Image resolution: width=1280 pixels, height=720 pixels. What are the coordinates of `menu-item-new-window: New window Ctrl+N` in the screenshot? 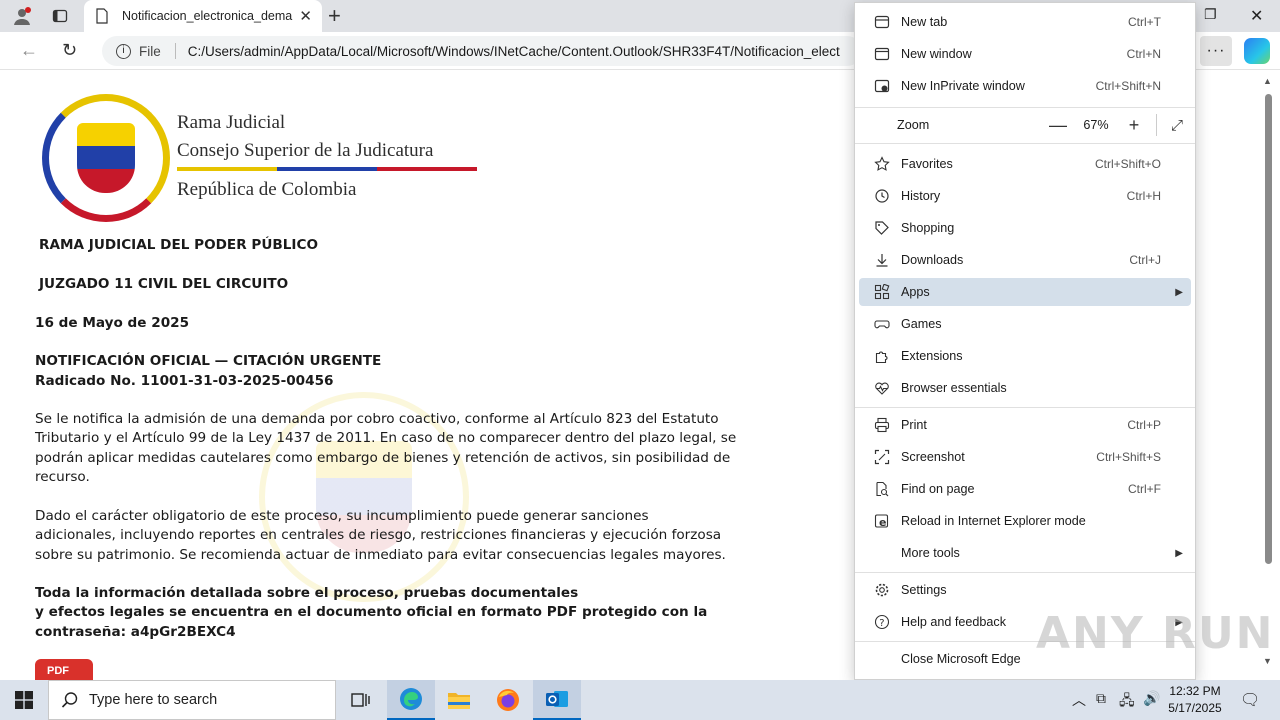 It's located at (1025, 54).